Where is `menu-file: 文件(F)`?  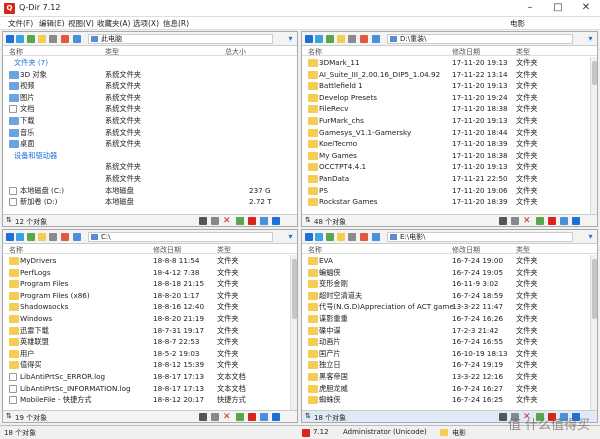
menu-file: 文件(F) is located at coordinates (20, 23).